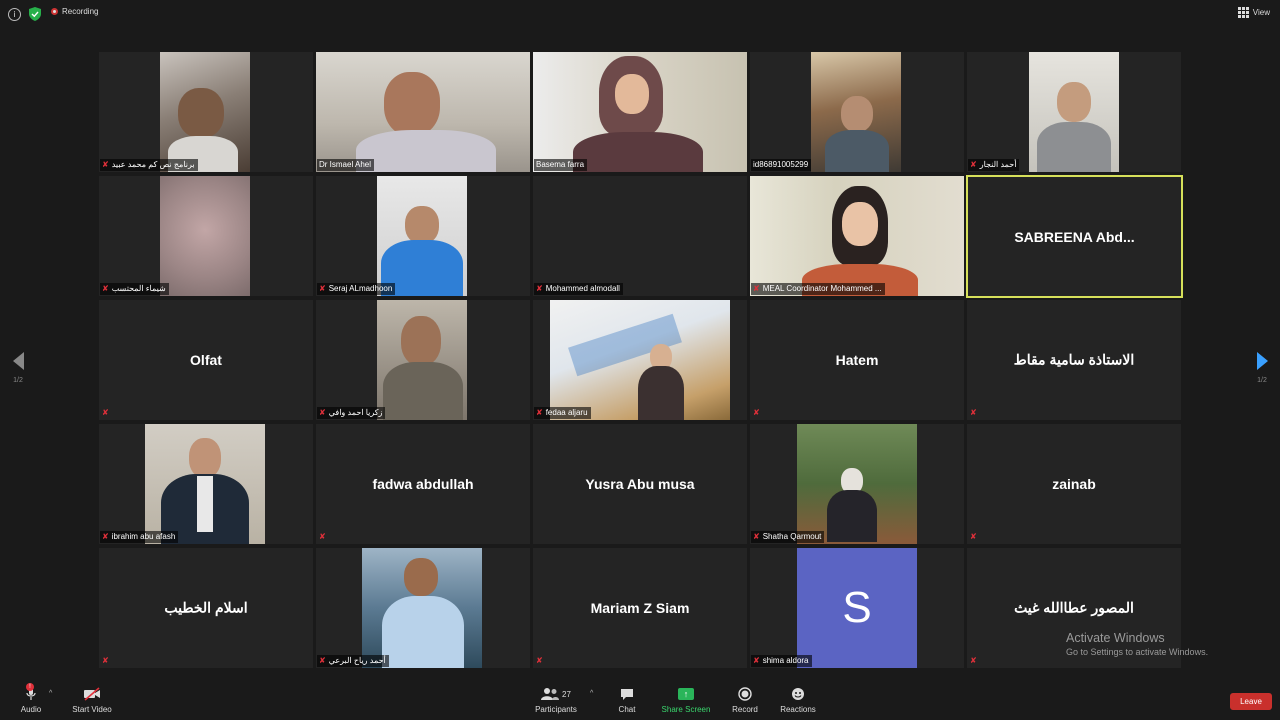 The height and width of the screenshot is (720, 1280). What do you see at coordinates (206, 112) in the screenshot?
I see `video-tile: ✘ برنامج نص كم محمد عبيد` at bounding box center [206, 112].